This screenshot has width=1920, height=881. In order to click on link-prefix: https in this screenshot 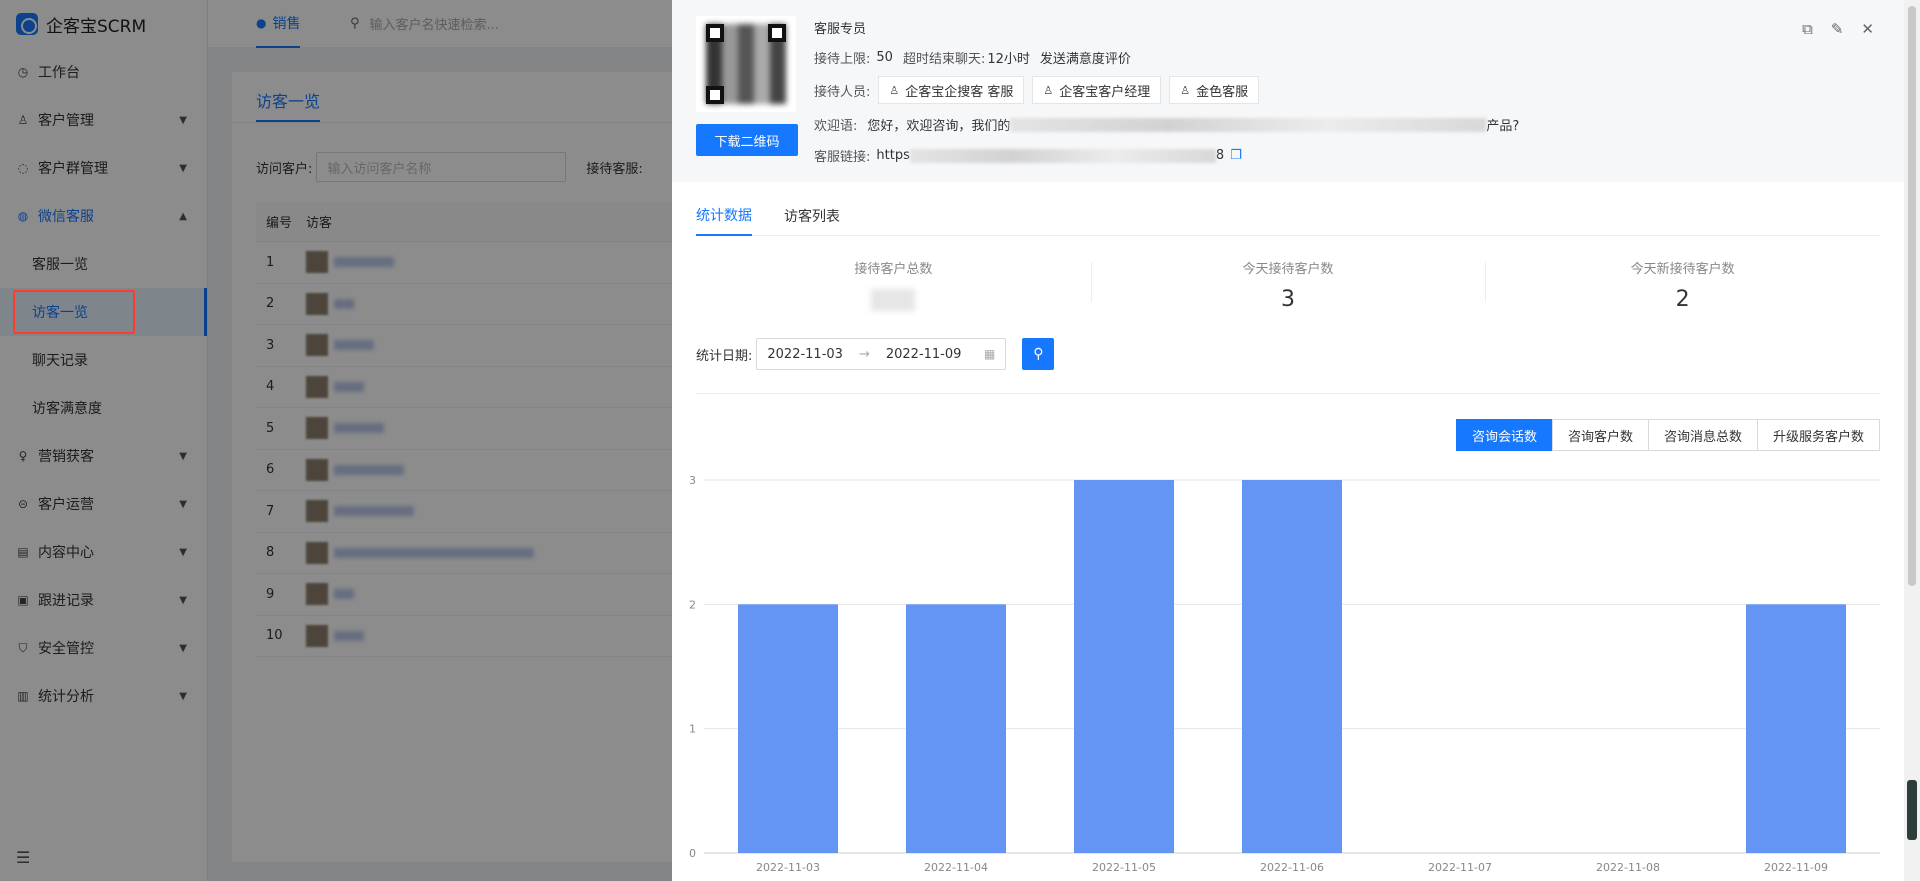, I will do `click(893, 155)`.